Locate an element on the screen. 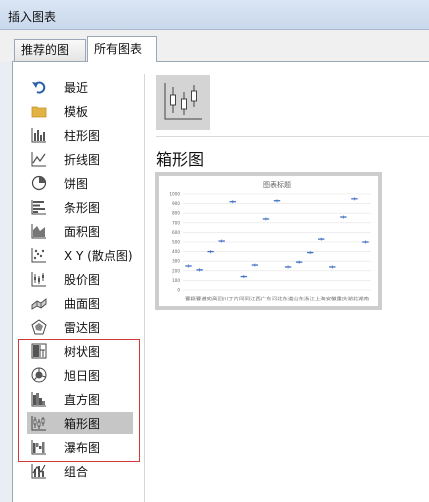 Image resolution: width=429 pixels, height=502 pixels. new-chart-types-highlight is located at coordinates (79, 400).